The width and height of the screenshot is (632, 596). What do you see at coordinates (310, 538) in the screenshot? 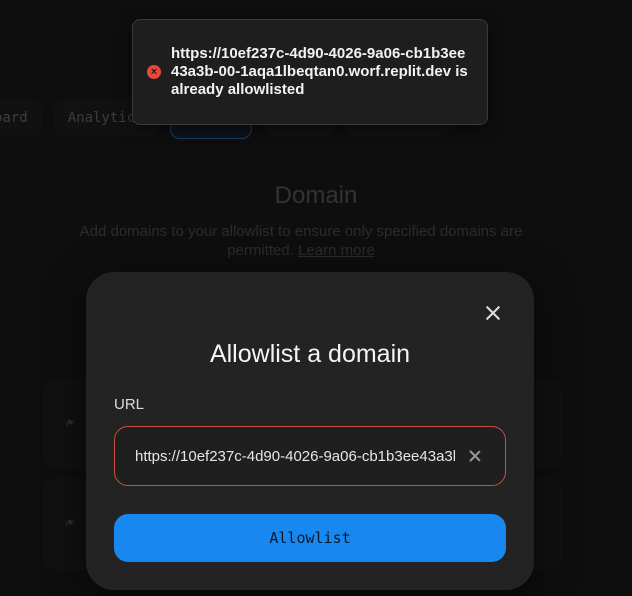
I see `allowlist-button: Allowlist` at bounding box center [310, 538].